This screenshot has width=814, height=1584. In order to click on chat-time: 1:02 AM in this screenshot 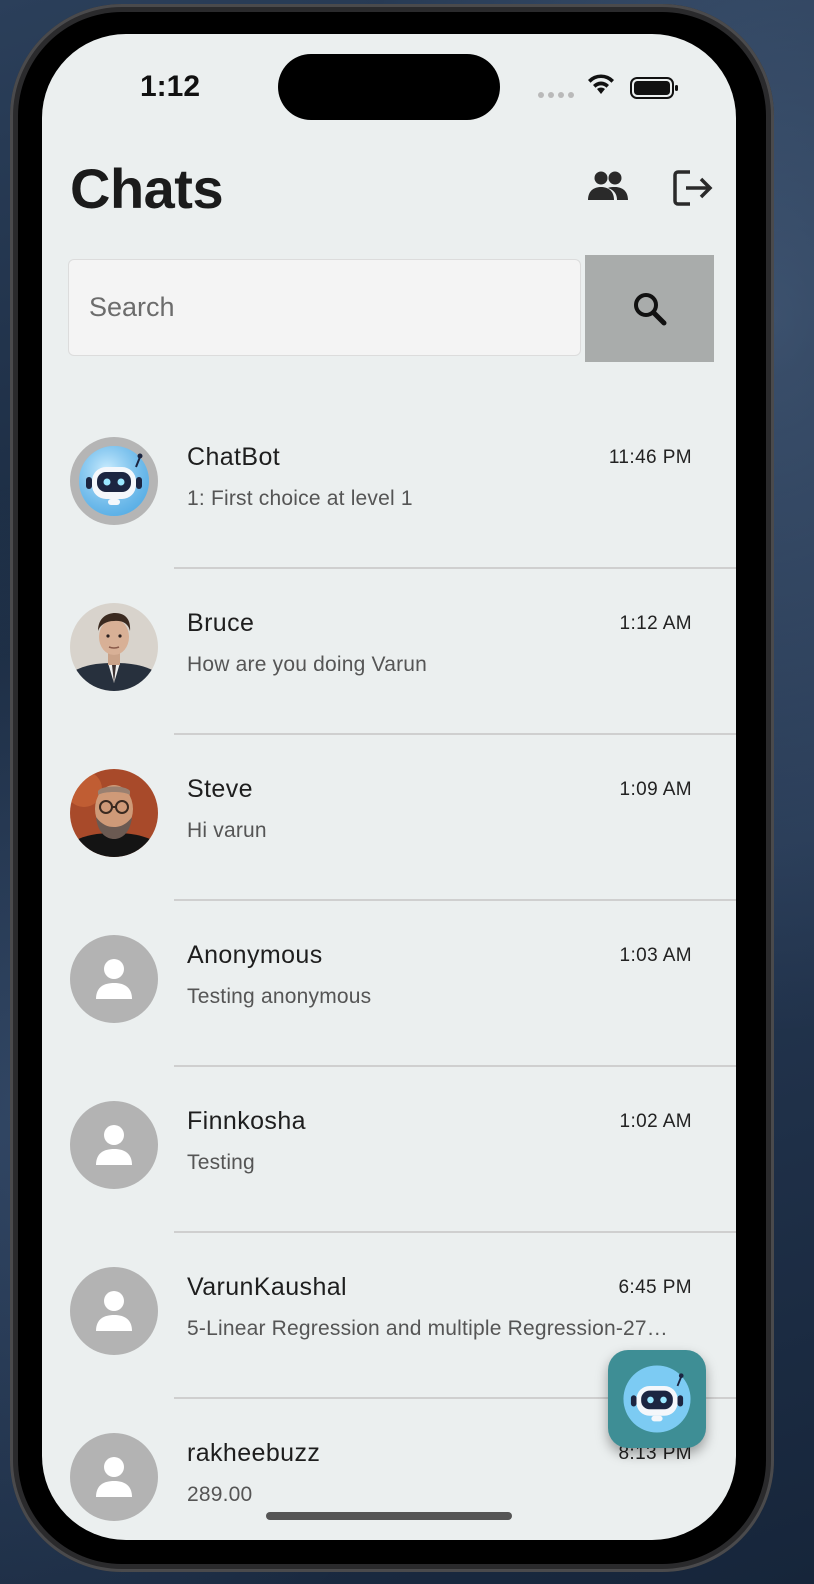, I will do `click(655, 1121)`.